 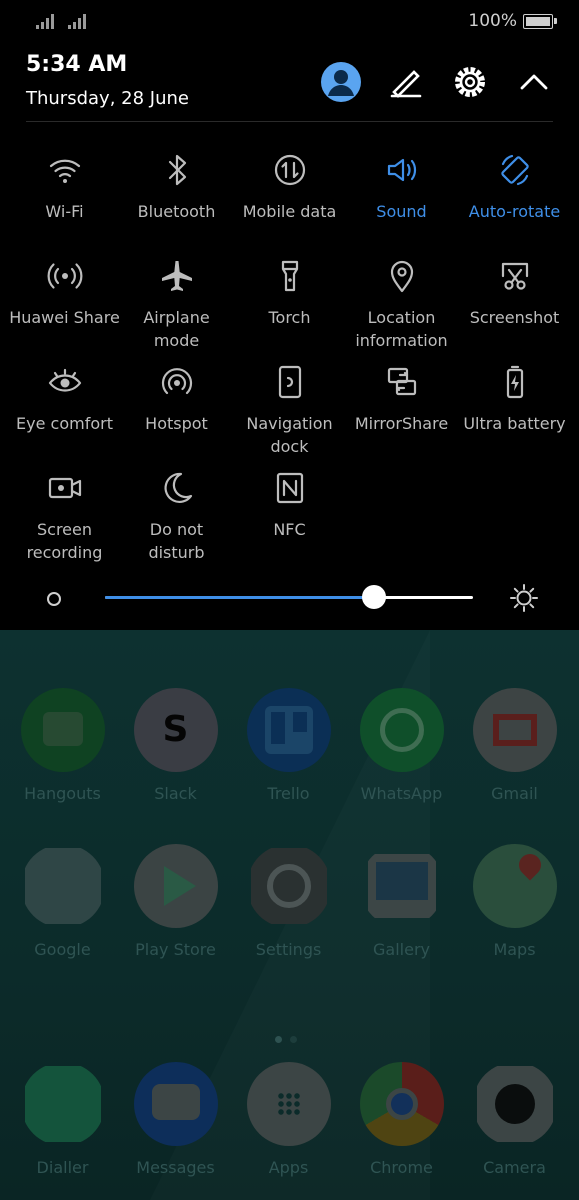 What do you see at coordinates (406, 82) in the screenshot?
I see `edit-icon` at bounding box center [406, 82].